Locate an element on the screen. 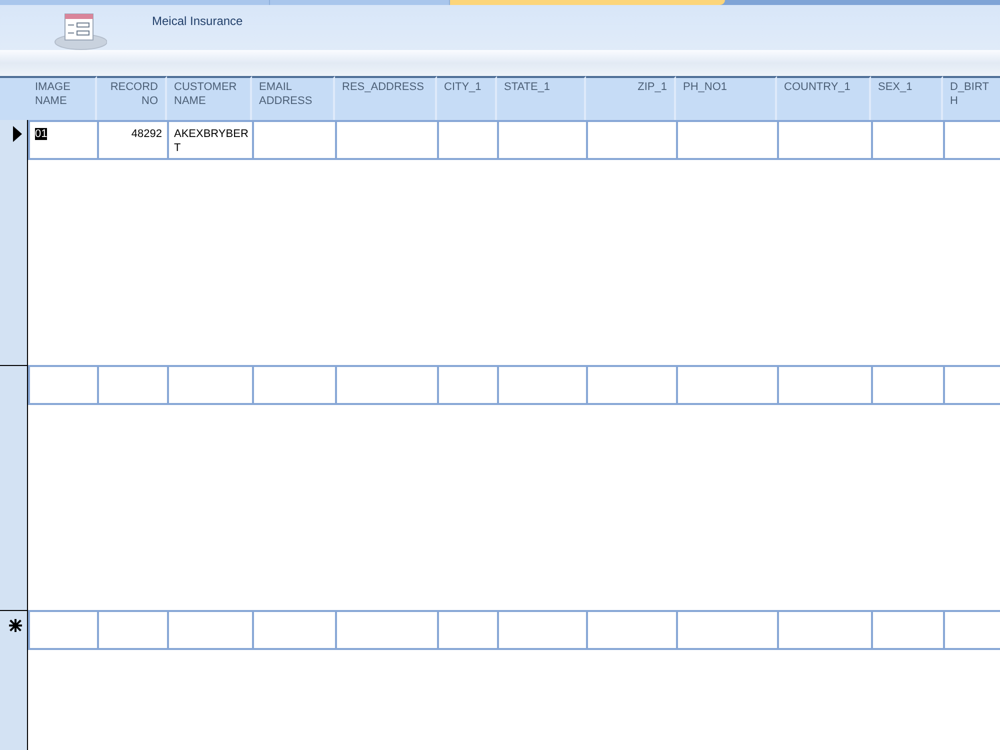 Image resolution: width=1000 pixels, height=750 pixels. form-title: Meical Insurance is located at coordinates (197, 21).